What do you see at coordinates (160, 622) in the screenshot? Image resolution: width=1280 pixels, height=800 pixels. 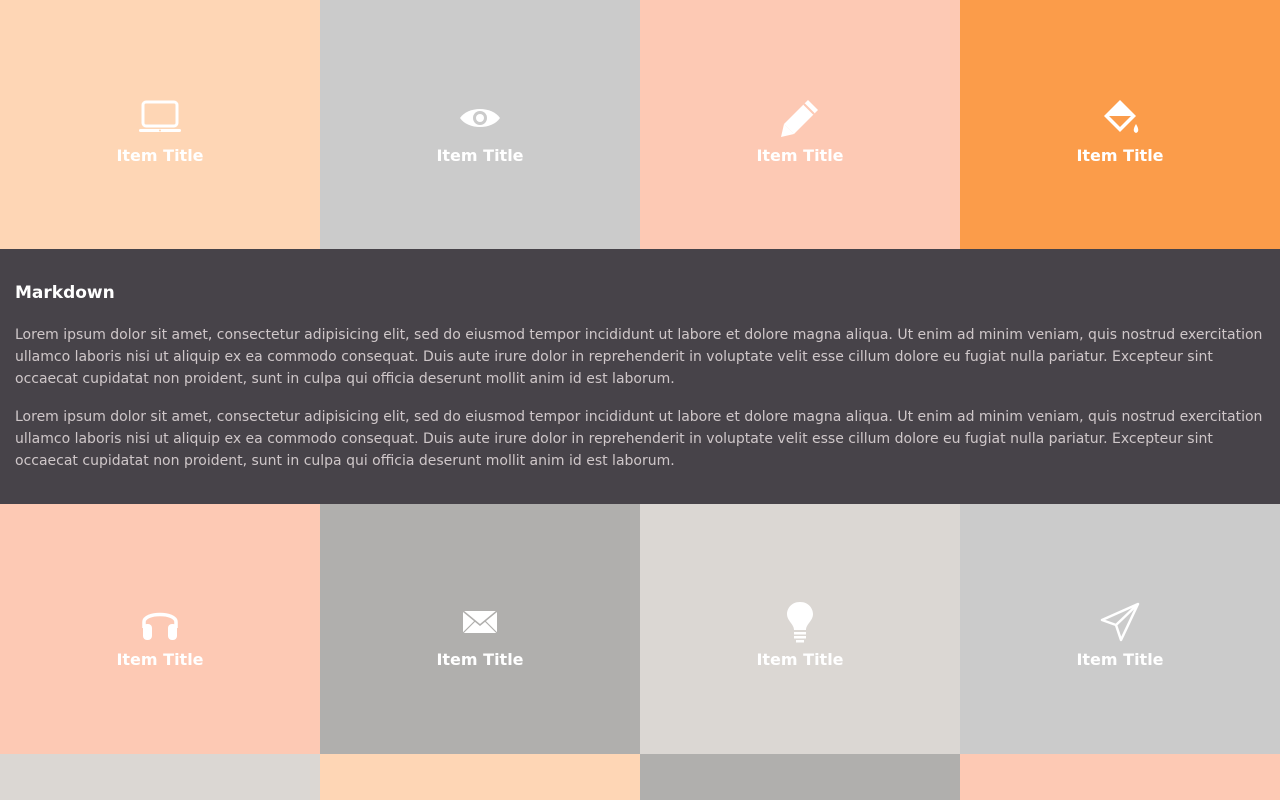 I see `headphones-icon` at bounding box center [160, 622].